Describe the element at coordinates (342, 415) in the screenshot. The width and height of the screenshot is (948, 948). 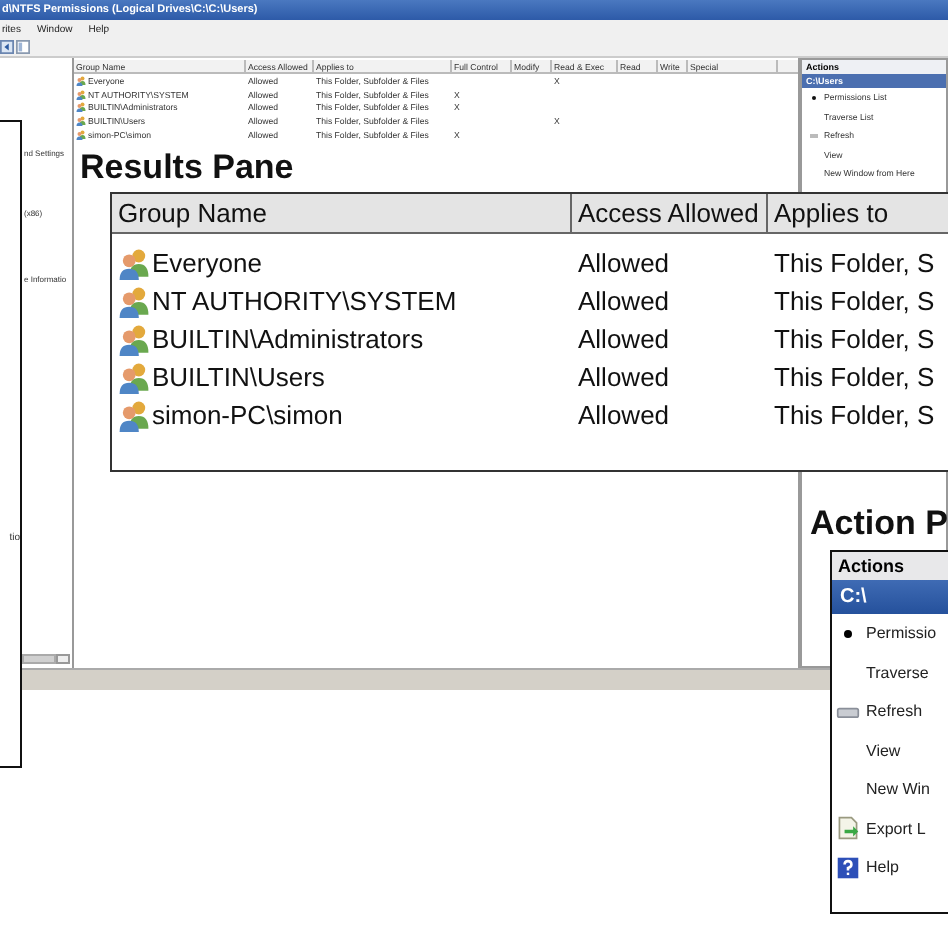
I see `table-cell: simon-PC\simon` at that location.